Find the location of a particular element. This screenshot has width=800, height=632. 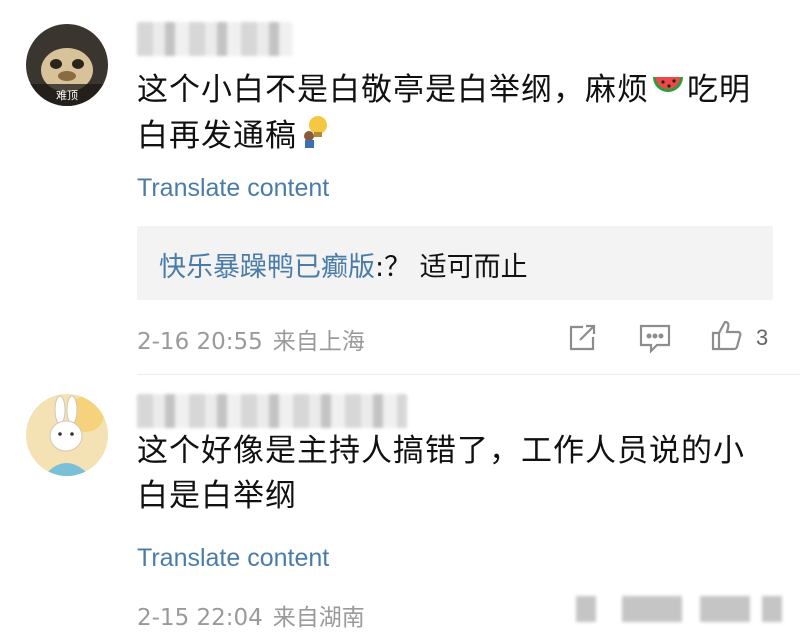

comment-icon is located at coordinates (655, 340).